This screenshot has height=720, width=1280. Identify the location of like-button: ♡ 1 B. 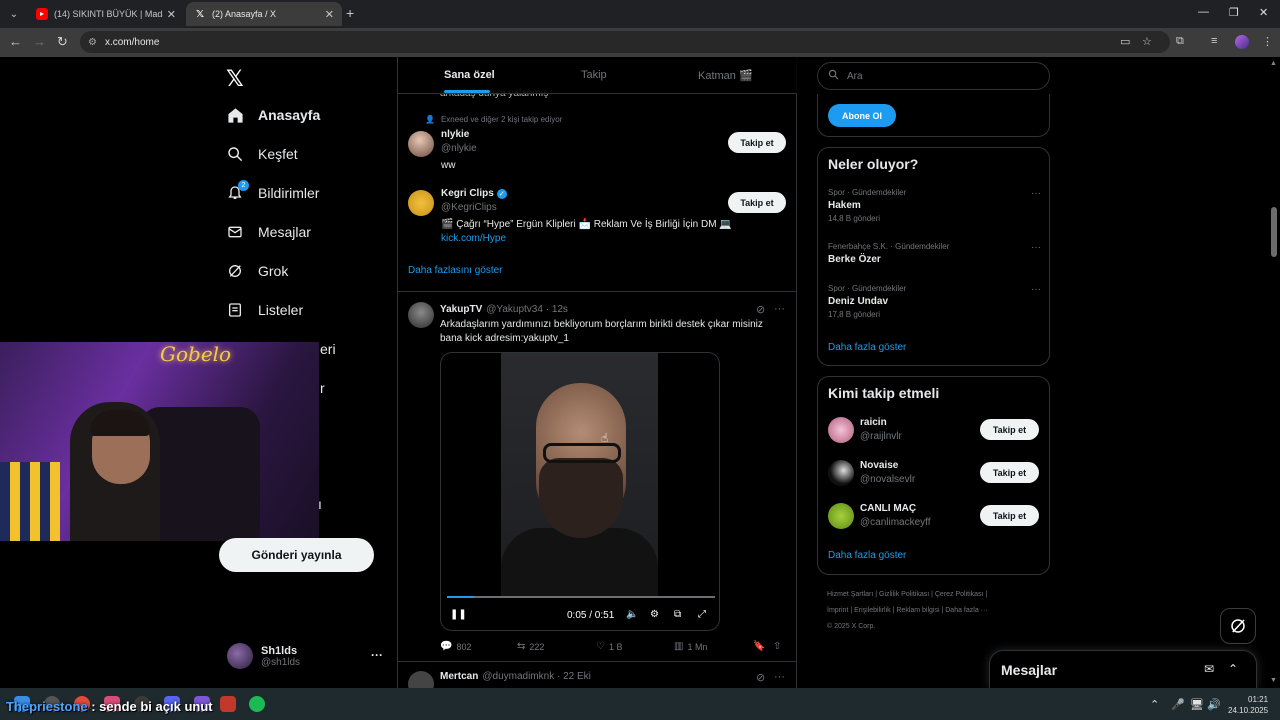
(609, 646).